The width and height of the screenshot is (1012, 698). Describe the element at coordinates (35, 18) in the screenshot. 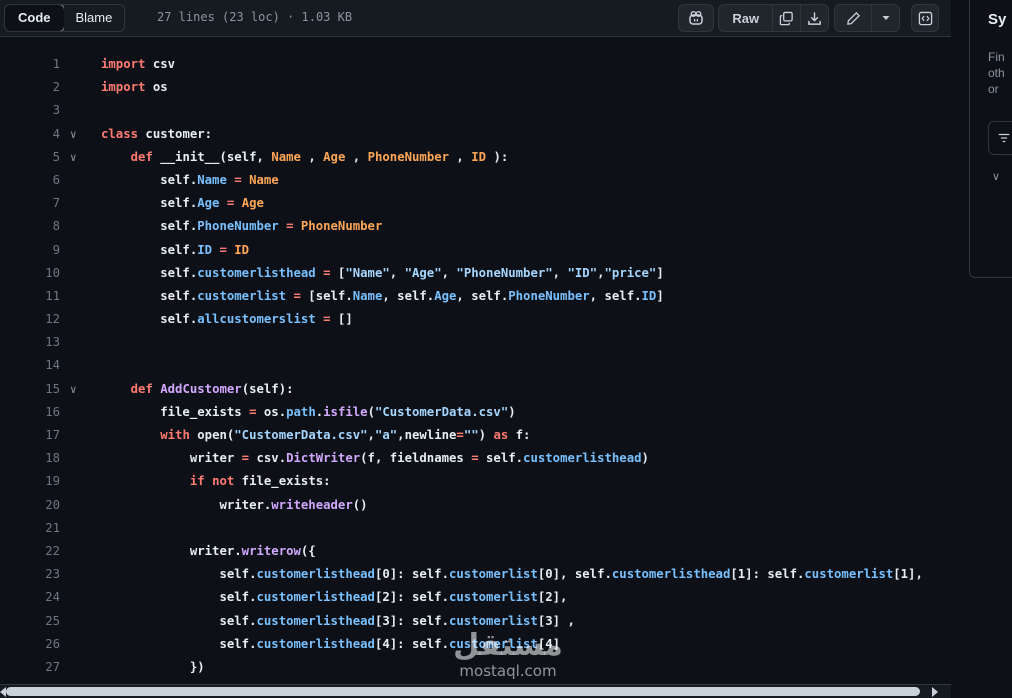

I see `code-tab: Code` at that location.